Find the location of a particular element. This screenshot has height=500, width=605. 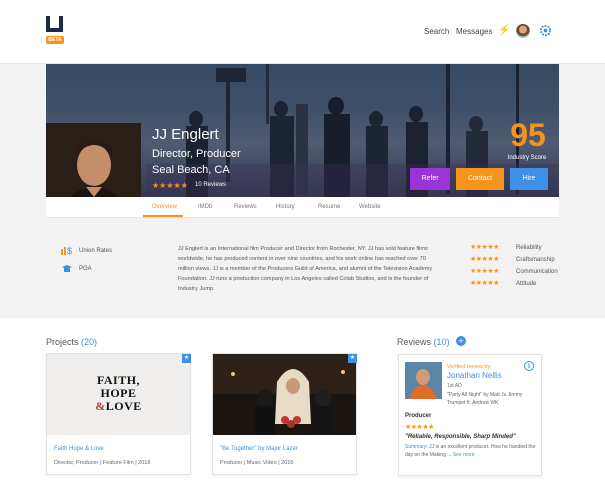

contact-button: Contact is located at coordinates (480, 179).